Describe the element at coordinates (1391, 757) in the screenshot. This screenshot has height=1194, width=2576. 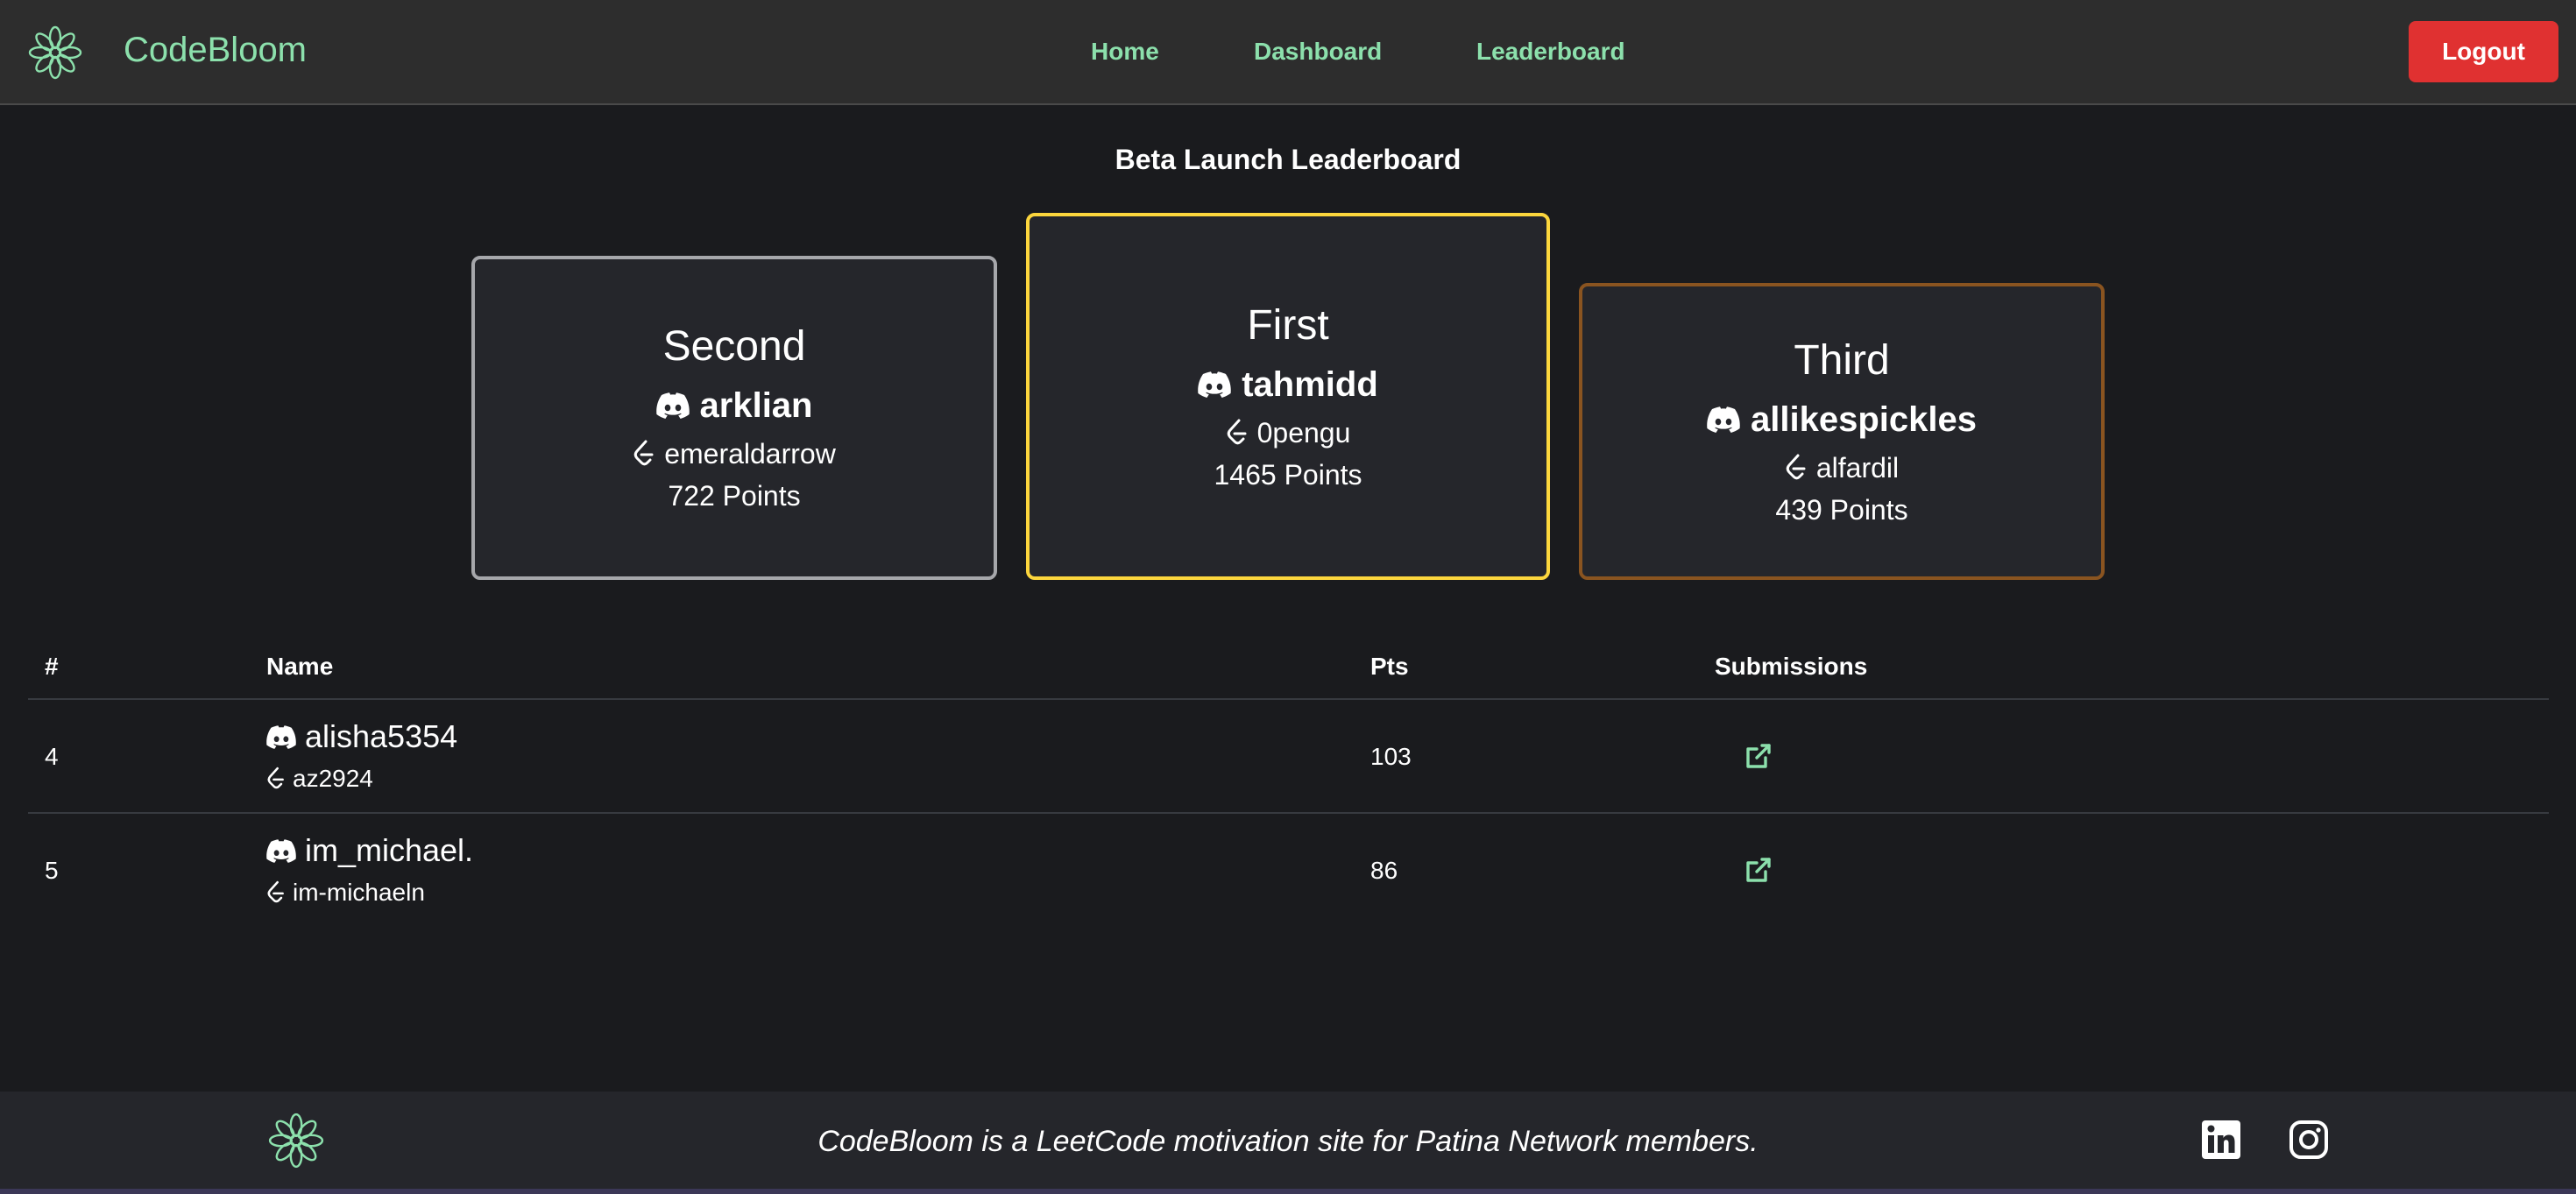
I see `pts-cell: 103` at that location.